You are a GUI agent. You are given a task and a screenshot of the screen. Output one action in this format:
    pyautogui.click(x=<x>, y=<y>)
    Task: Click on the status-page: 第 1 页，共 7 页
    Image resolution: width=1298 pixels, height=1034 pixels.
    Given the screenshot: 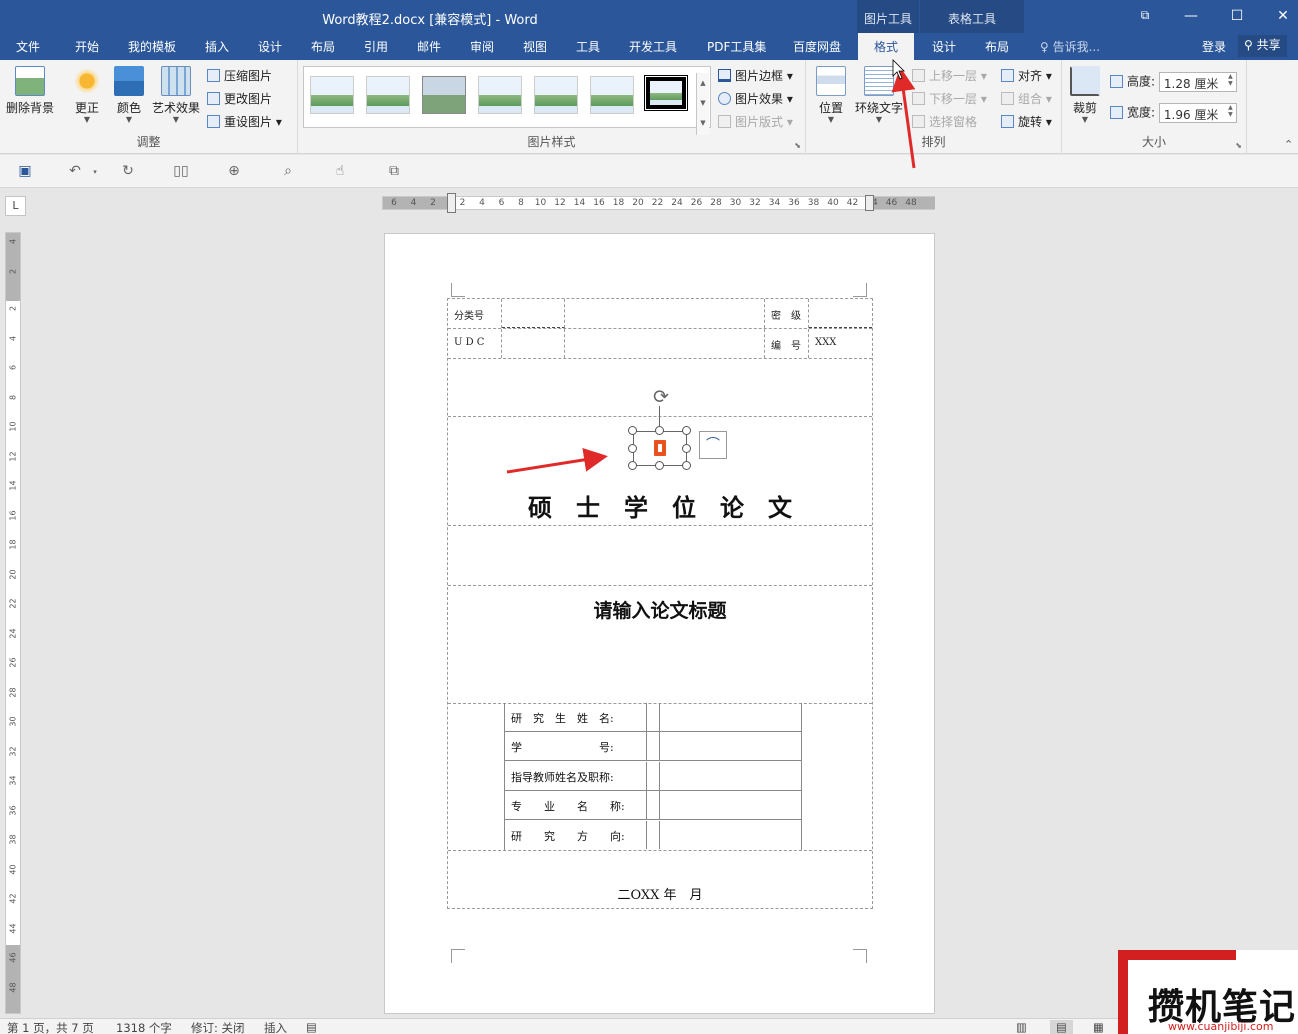 What is the action you would take?
    pyautogui.click(x=50, y=1027)
    